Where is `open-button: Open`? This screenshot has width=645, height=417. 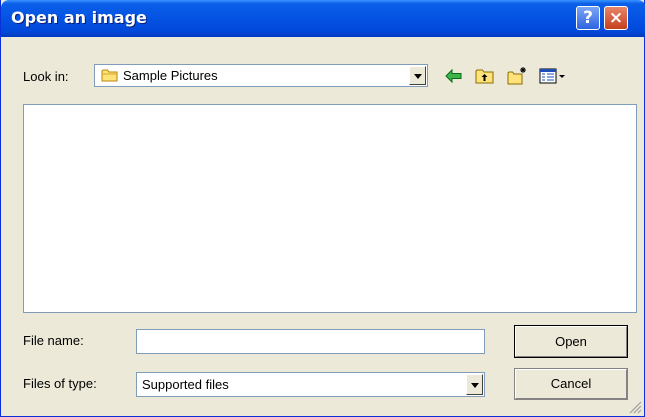
open-button: Open is located at coordinates (571, 341).